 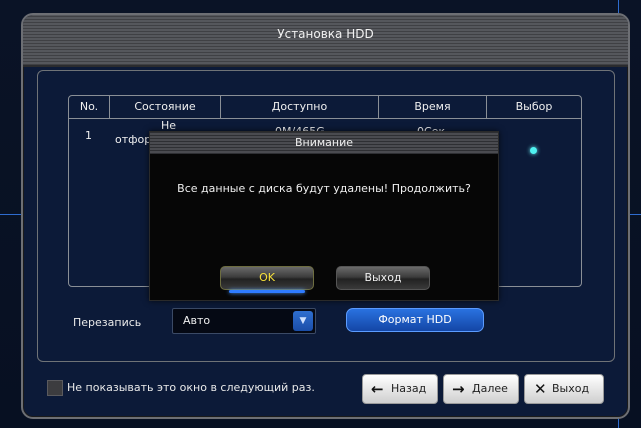 What do you see at coordinates (55, 388) in the screenshot?
I see `dont-show-checkbox` at bounding box center [55, 388].